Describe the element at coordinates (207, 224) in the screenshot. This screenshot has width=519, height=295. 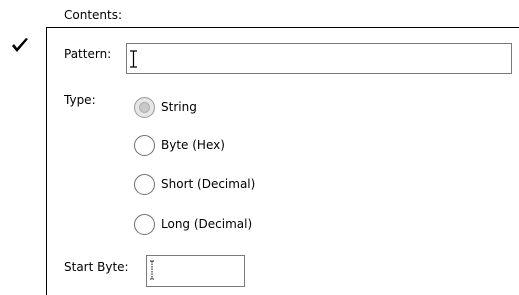
I see `radio-label: Long (Decimal)` at that location.